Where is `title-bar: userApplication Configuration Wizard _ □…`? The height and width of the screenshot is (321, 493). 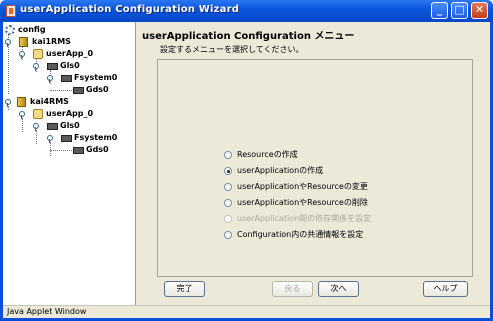 title-bar: userApplication Configuration Wizard _ □… is located at coordinates (246, 11).